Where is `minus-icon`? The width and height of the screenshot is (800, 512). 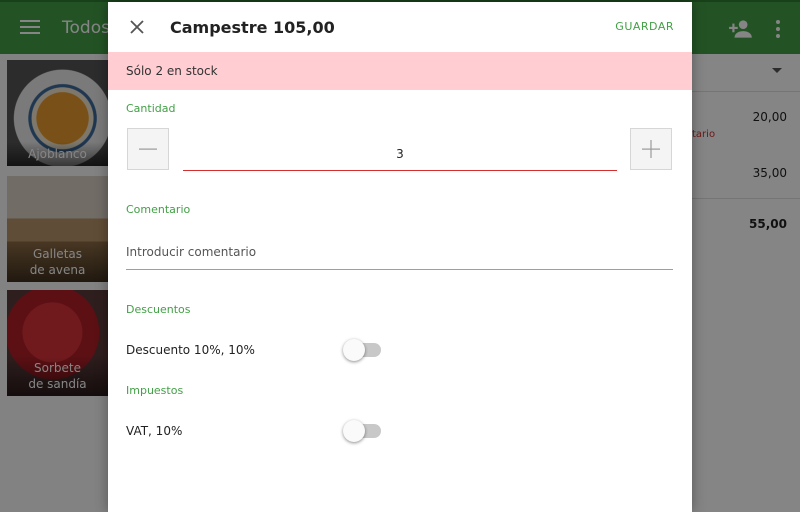
minus-icon is located at coordinates (148, 149).